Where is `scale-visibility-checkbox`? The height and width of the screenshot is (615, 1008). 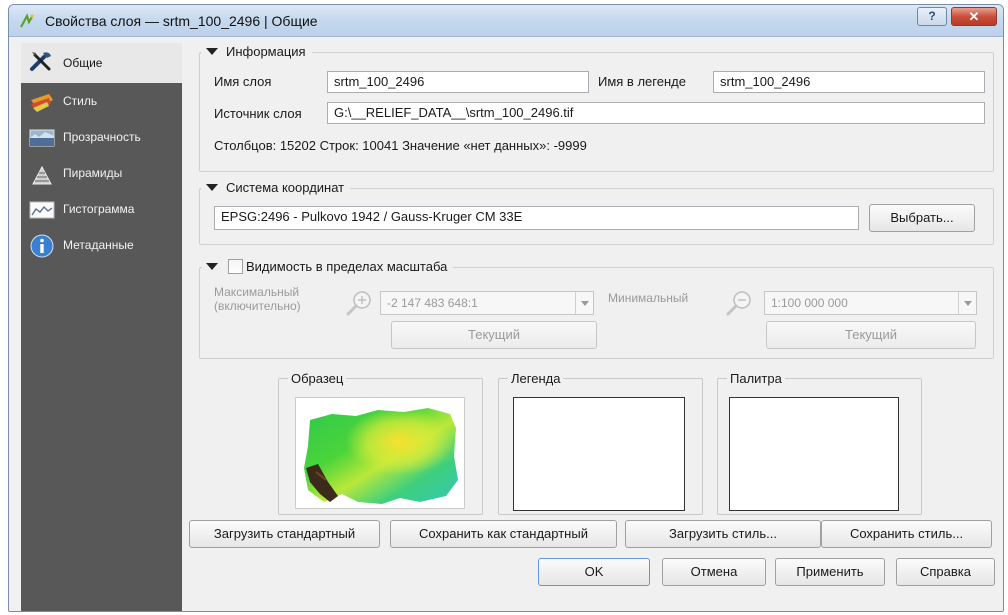
scale-visibility-checkbox is located at coordinates (235, 266).